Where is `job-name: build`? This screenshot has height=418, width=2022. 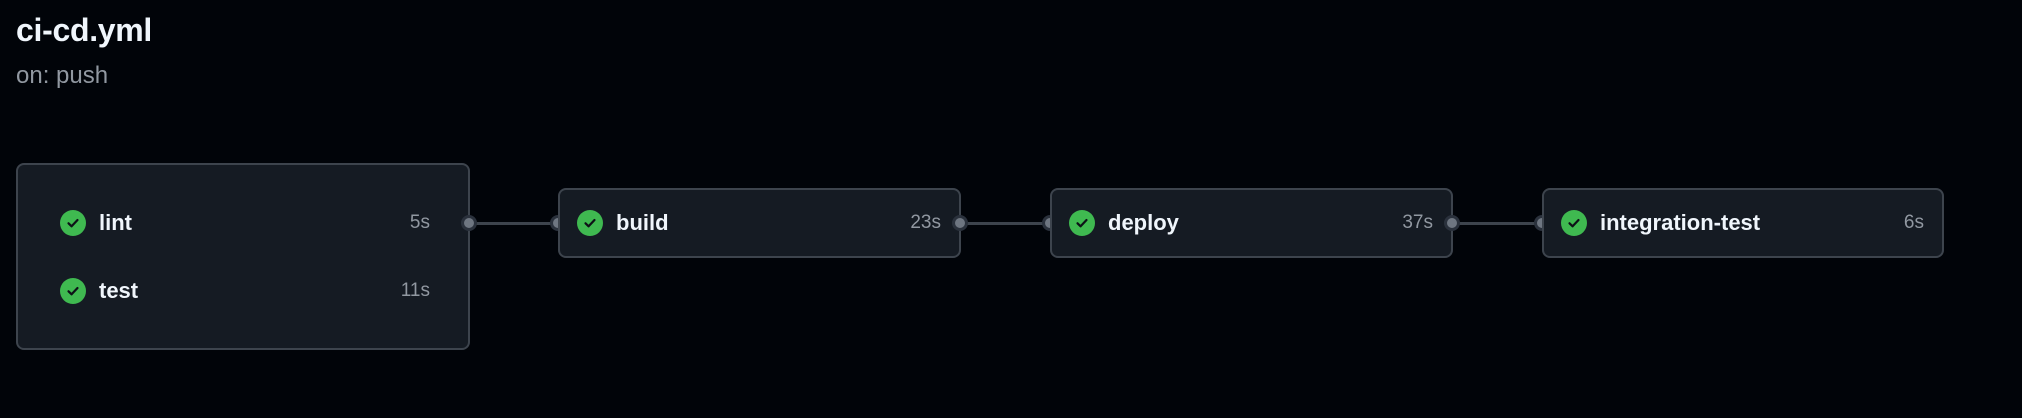
job-name: build is located at coordinates (642, 222).